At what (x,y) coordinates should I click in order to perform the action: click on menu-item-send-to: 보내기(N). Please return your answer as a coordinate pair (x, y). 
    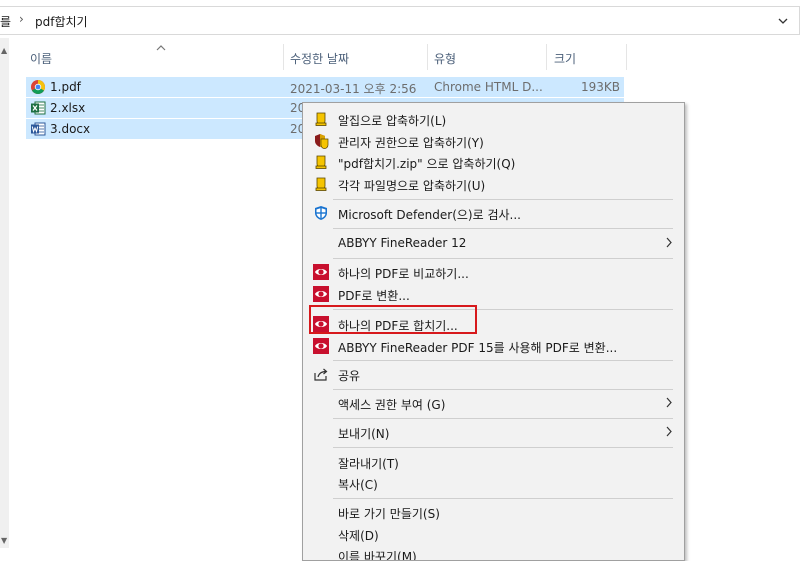
    Looking at the image, I should click on (493, 432).